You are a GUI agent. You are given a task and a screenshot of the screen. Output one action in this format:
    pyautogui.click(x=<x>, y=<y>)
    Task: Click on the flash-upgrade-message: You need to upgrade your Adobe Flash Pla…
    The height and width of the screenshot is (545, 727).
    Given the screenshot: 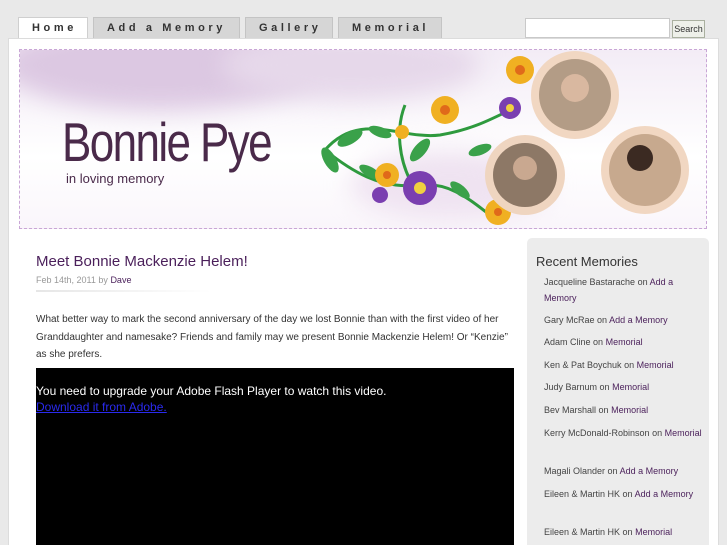 What is the action you would take?
    pyautogui.click(x=211, y=391)
    